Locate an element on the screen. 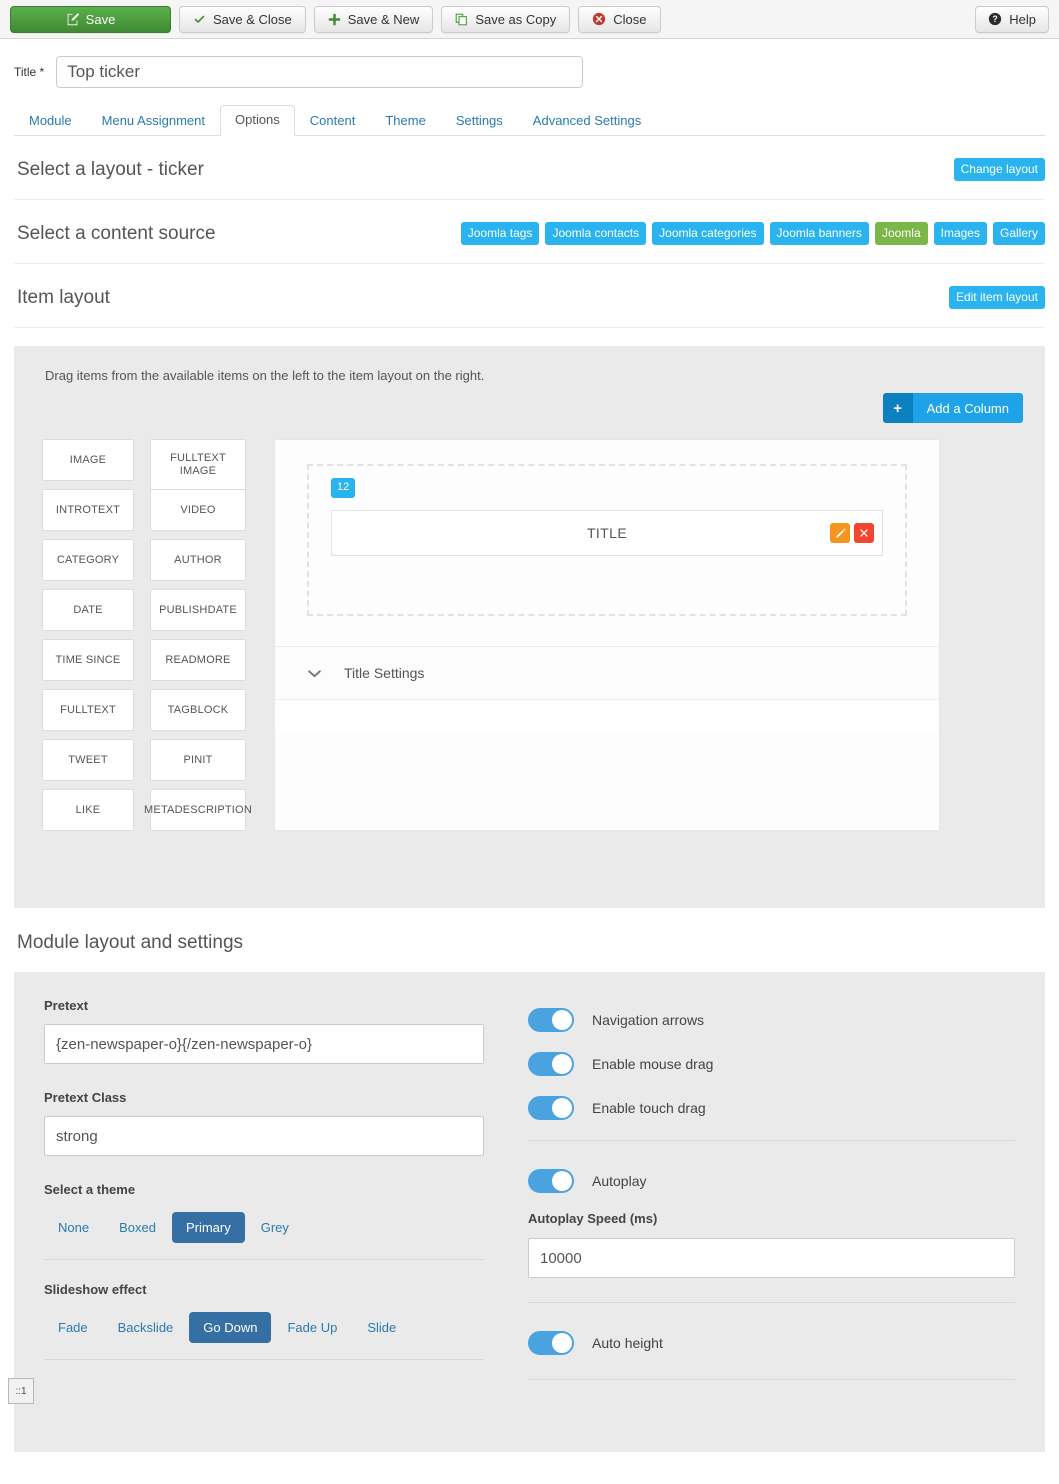 This screenshot has height=1484, width=1059. effect-option-slide: Slide is located at coordinates (381, 1327).